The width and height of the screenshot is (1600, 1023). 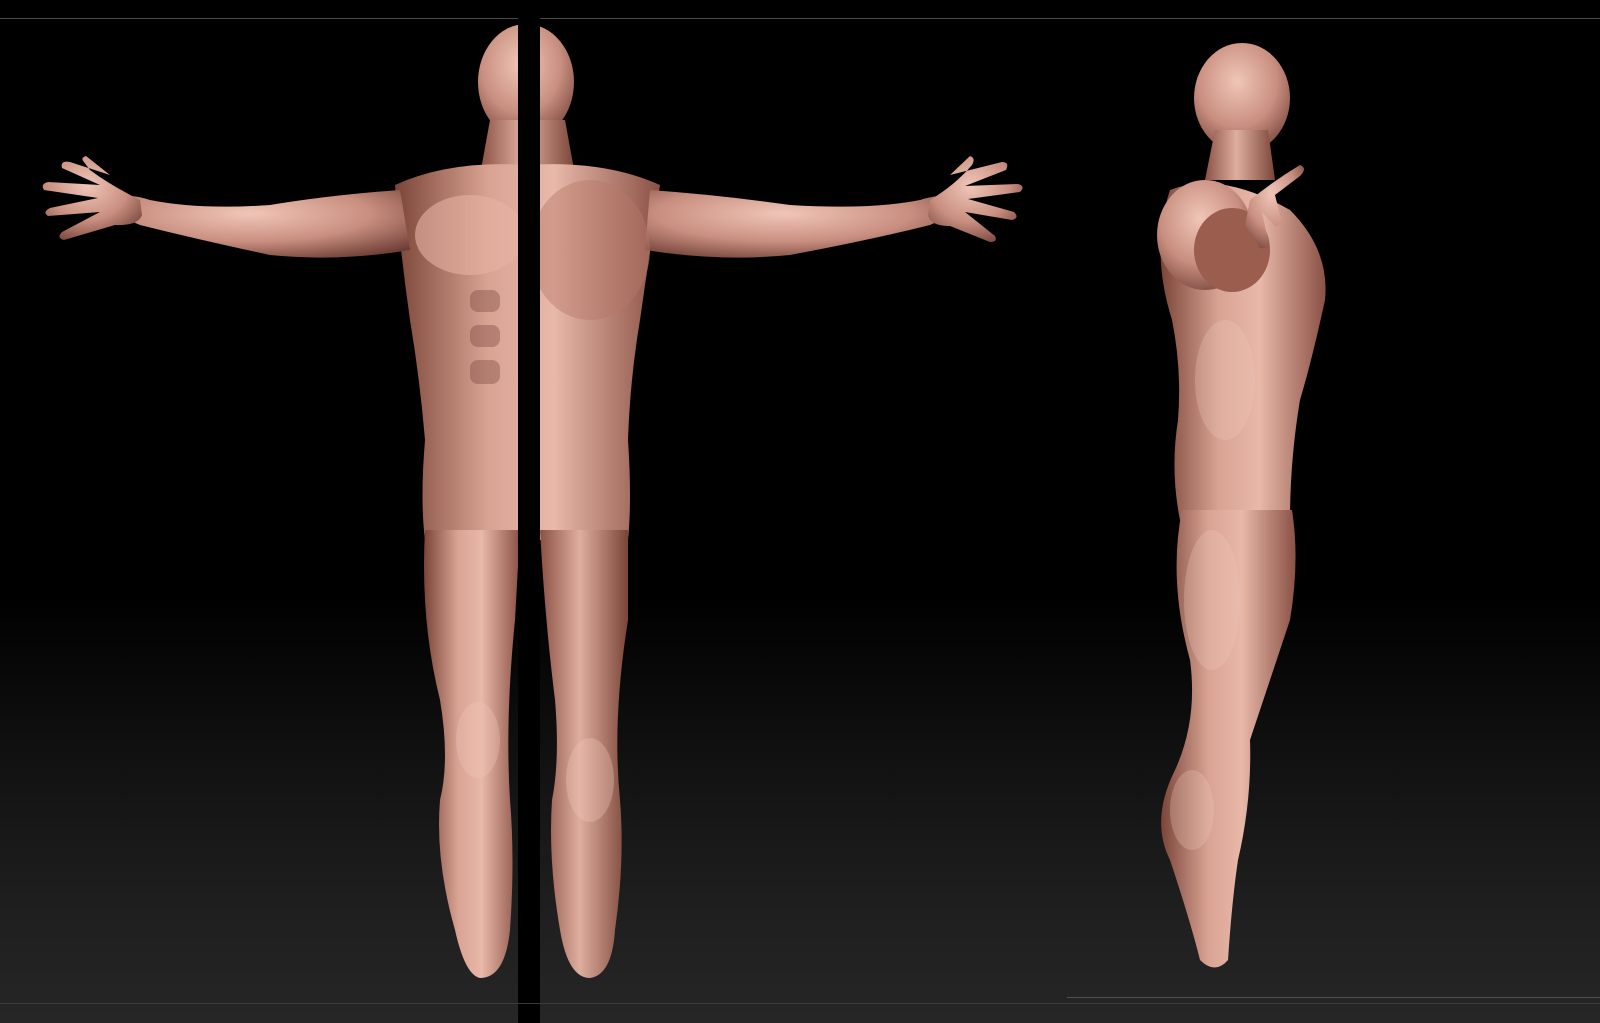 I want to click on figure-left-arm, so click(x=263, y=224).